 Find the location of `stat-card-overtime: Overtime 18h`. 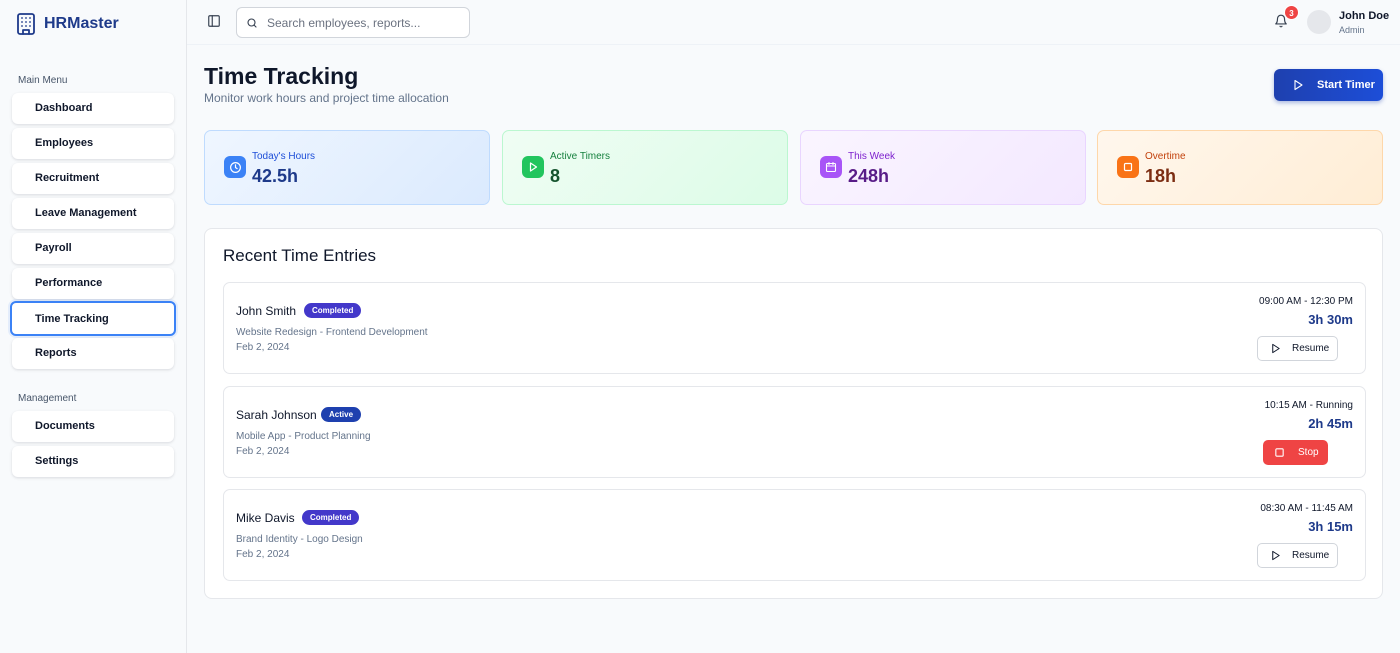

stat-card-overtime: Overtime 18h is located at coordinates (1240, 167).